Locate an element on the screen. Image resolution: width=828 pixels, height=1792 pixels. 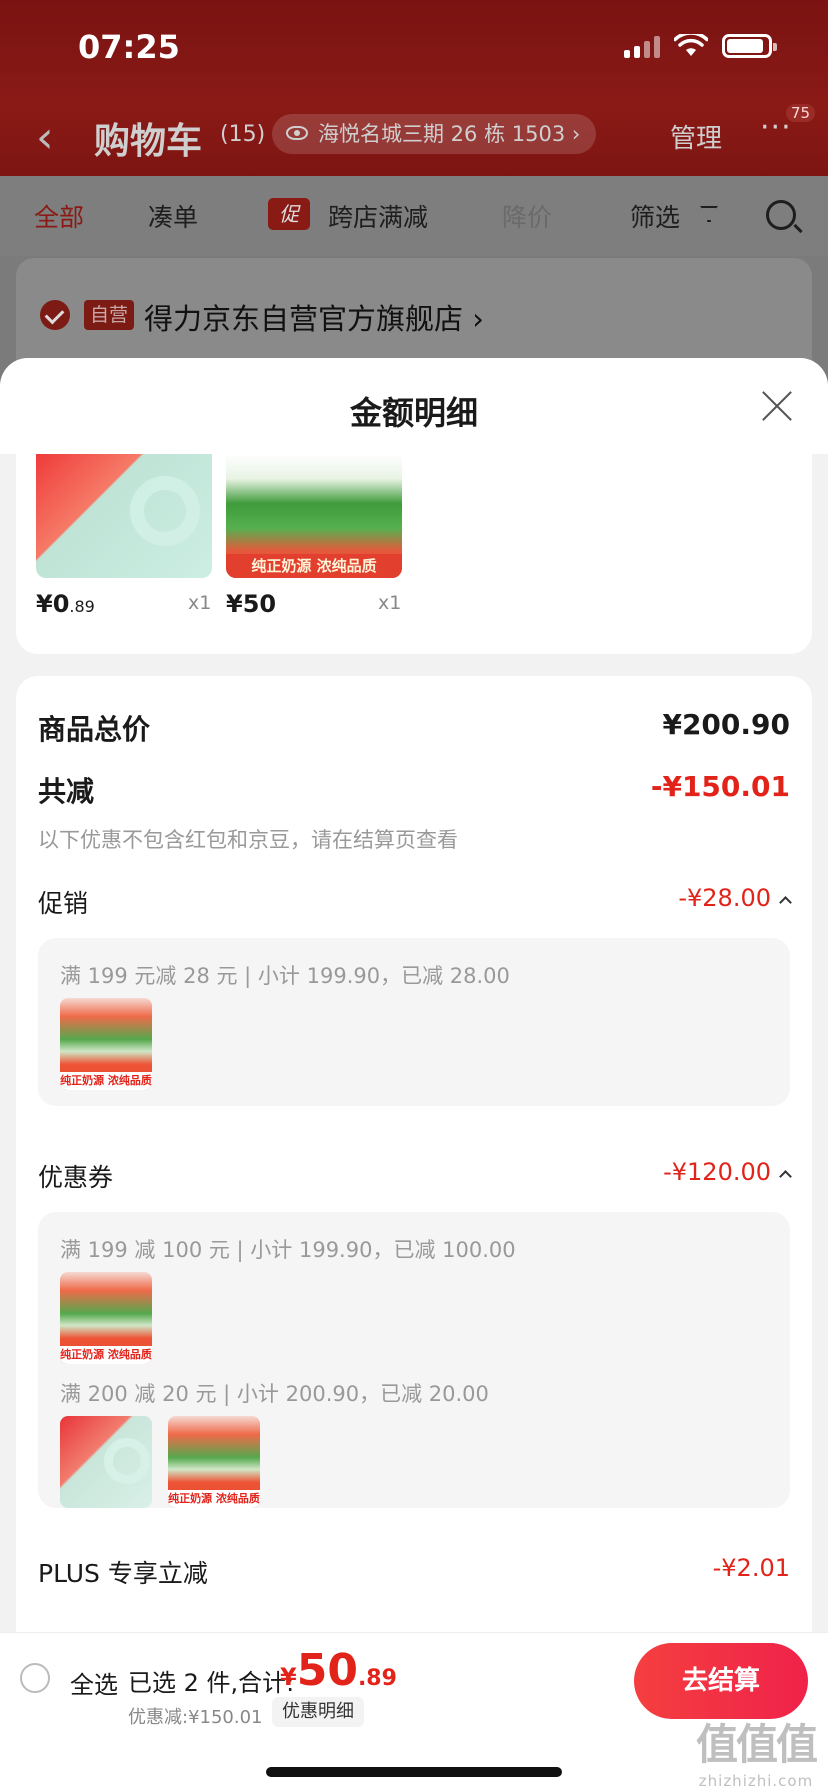
tape-product-image is located at coordinates (124, 516).